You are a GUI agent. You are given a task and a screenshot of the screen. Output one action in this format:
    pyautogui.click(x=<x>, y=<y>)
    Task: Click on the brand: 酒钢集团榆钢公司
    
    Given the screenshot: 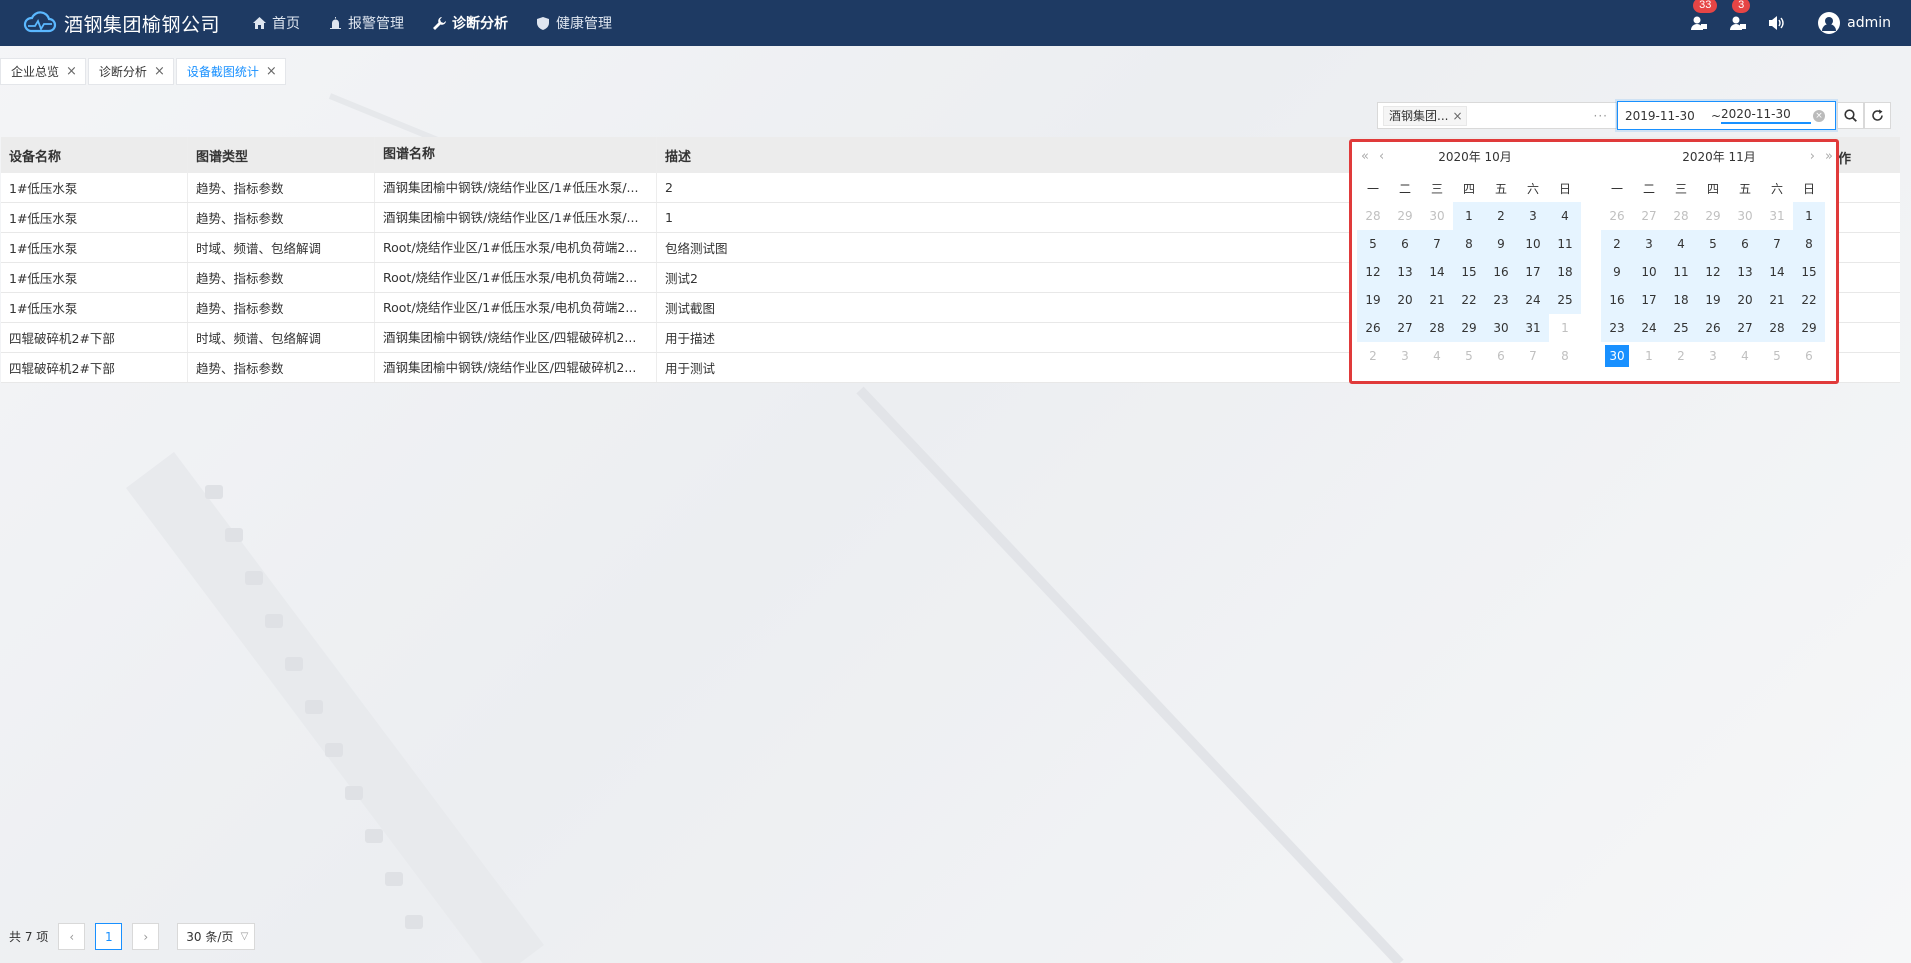 What is the action you would take?
    pyautogui.click(x=136, y=23)
    